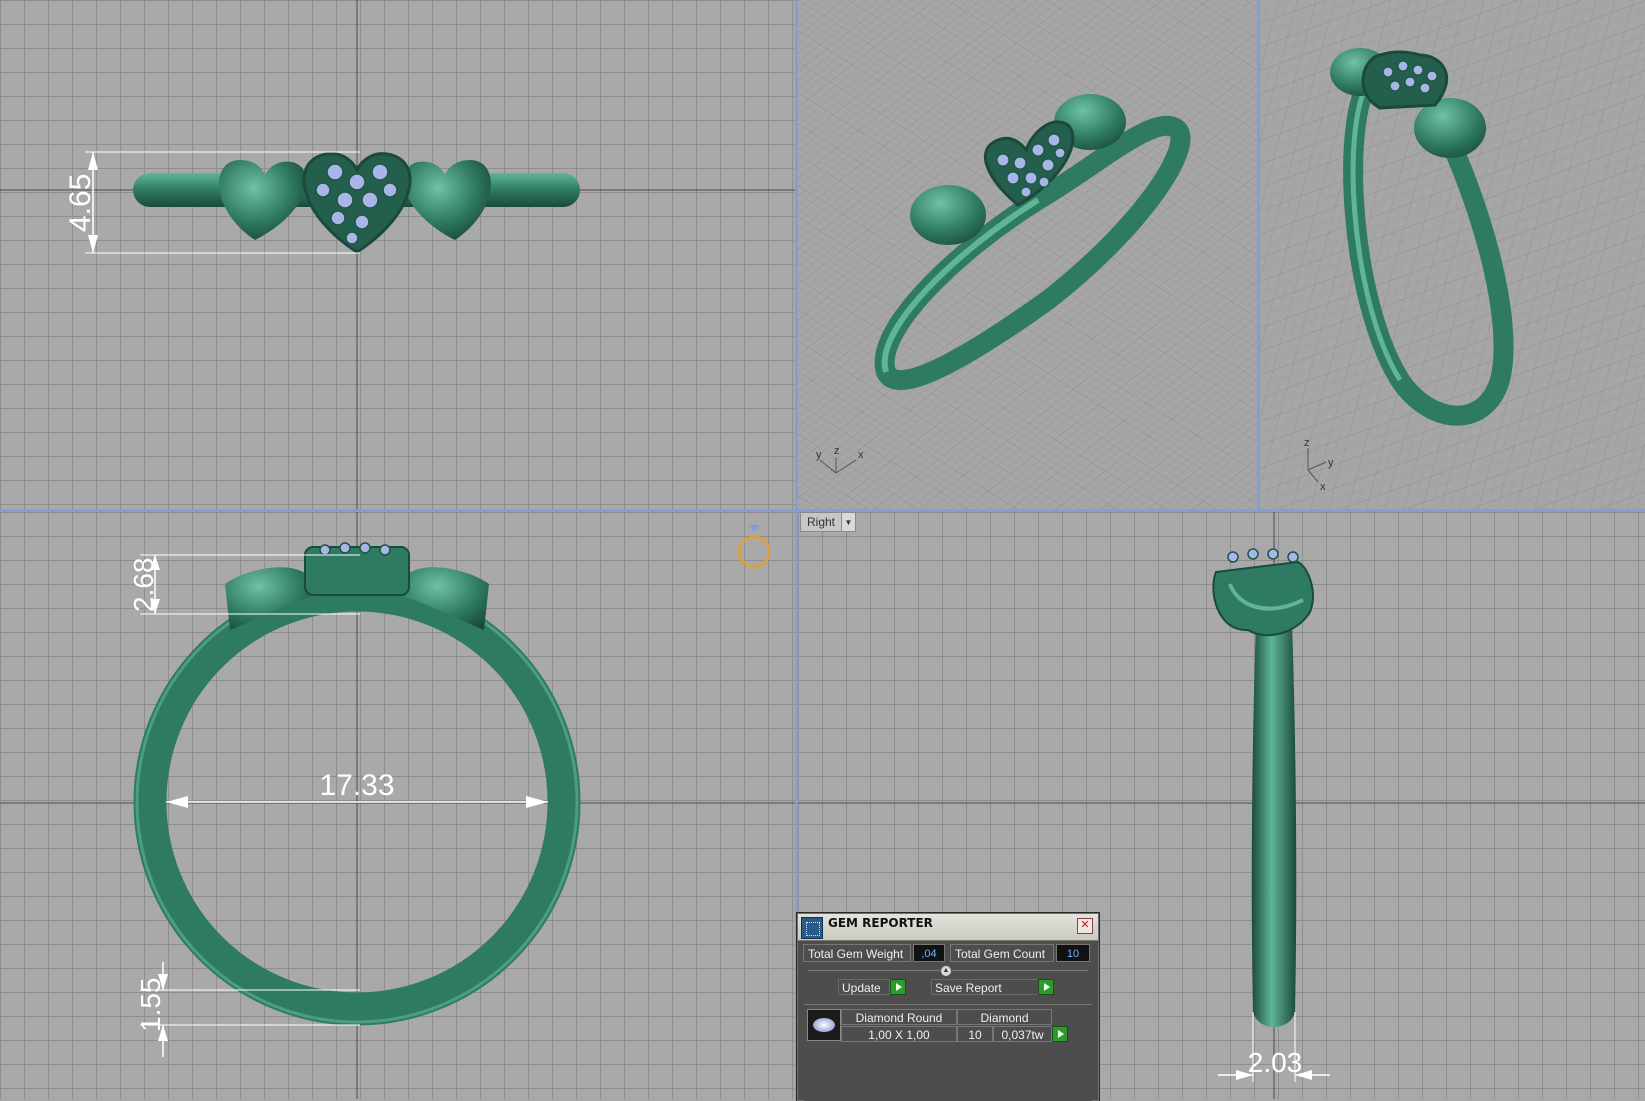  What do you see at coordinates (1258, 254) in the screenshot?
I see `viewport-divider-top-right` at bounding box center [1258, 254].